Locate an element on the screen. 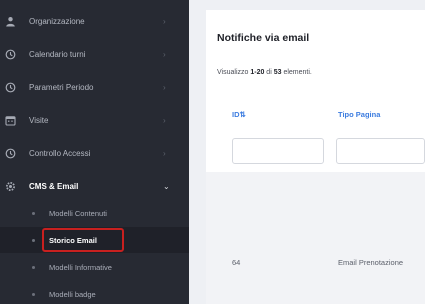  filter-input-id is located at coordinates (278, 151).